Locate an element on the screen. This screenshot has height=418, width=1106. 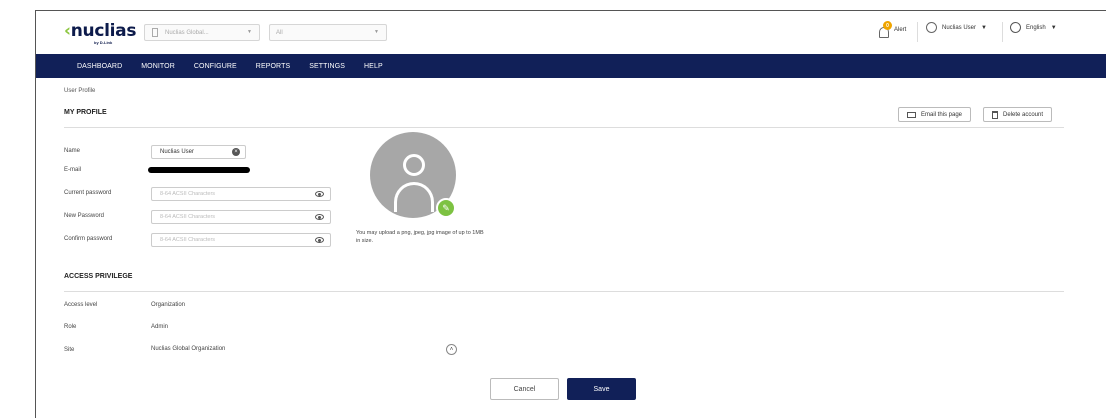
delete-account-button: Delete account is located at coordinates (1018, 114).